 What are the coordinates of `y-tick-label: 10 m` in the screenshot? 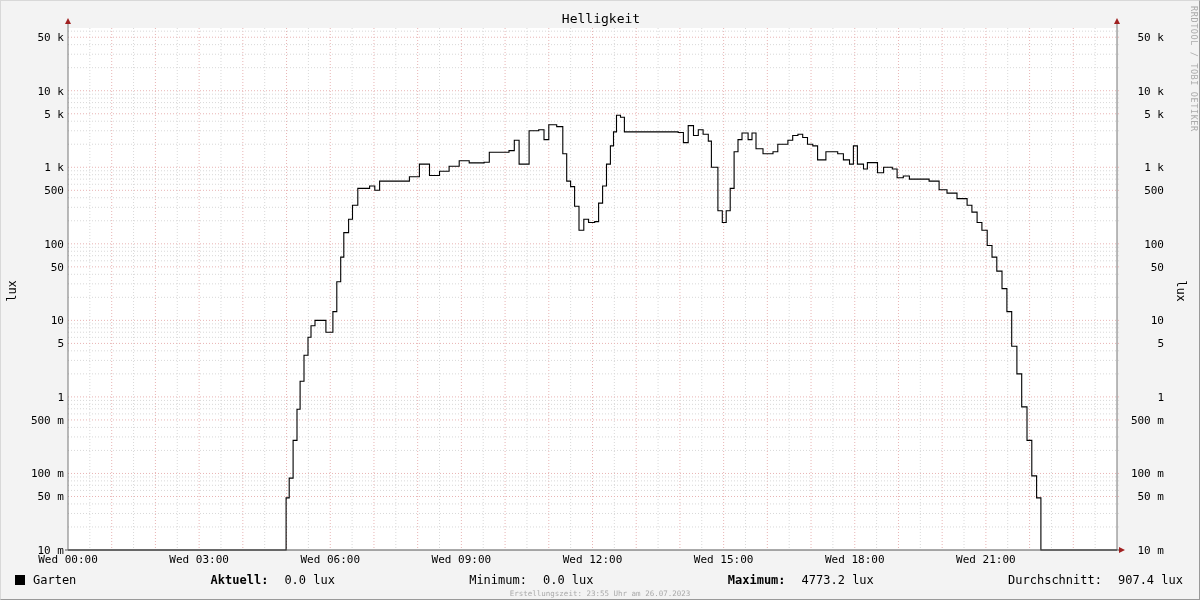 It's located at (1150, 550).